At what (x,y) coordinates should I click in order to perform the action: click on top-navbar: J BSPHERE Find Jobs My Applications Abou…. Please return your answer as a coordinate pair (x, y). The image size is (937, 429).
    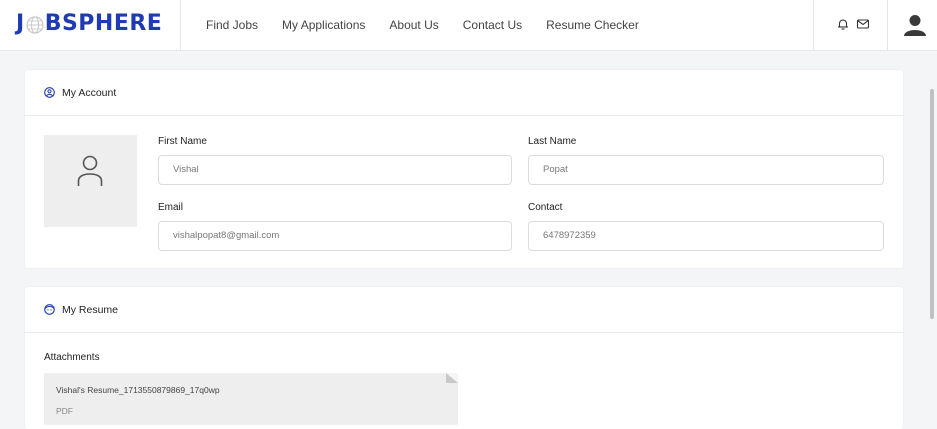
    Looking at the image, I should click on (468, 25).